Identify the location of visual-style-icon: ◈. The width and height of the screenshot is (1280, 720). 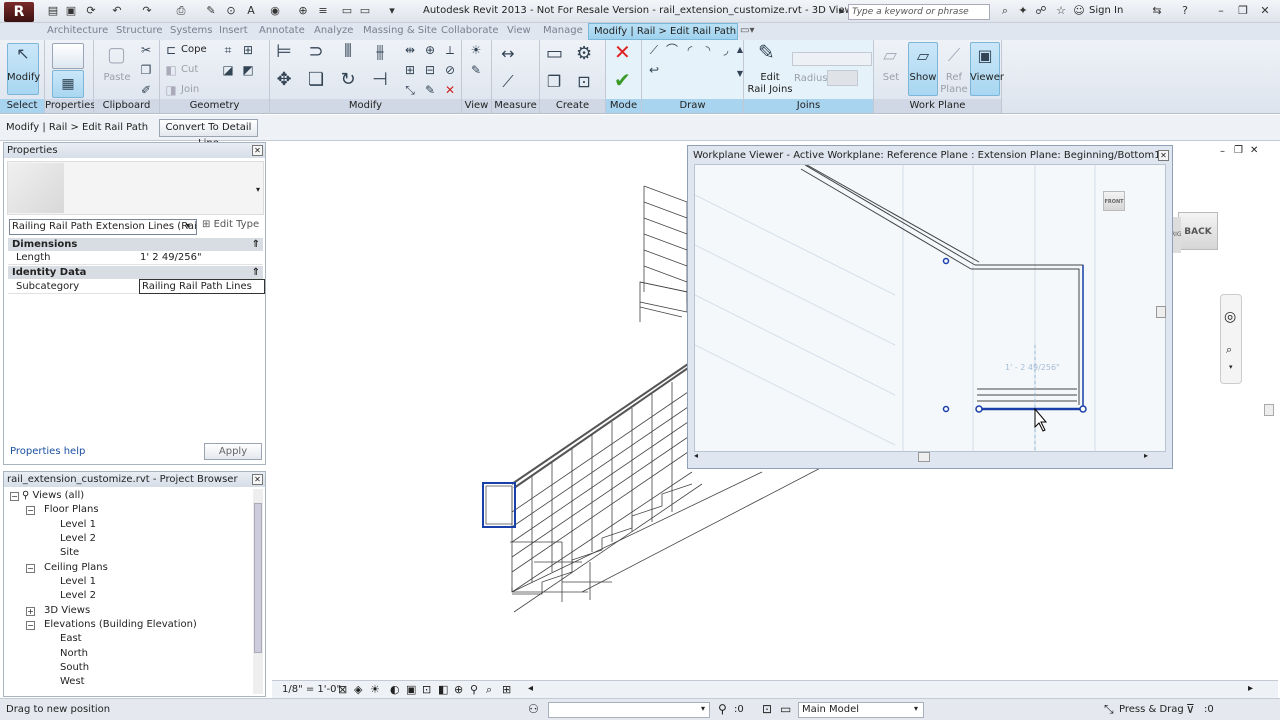
(358, 689).